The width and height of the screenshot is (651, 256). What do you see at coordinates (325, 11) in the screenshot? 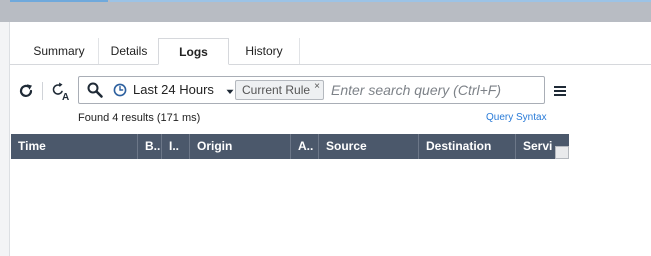
I see `window-top-bar` at bounding box center [325, 11].